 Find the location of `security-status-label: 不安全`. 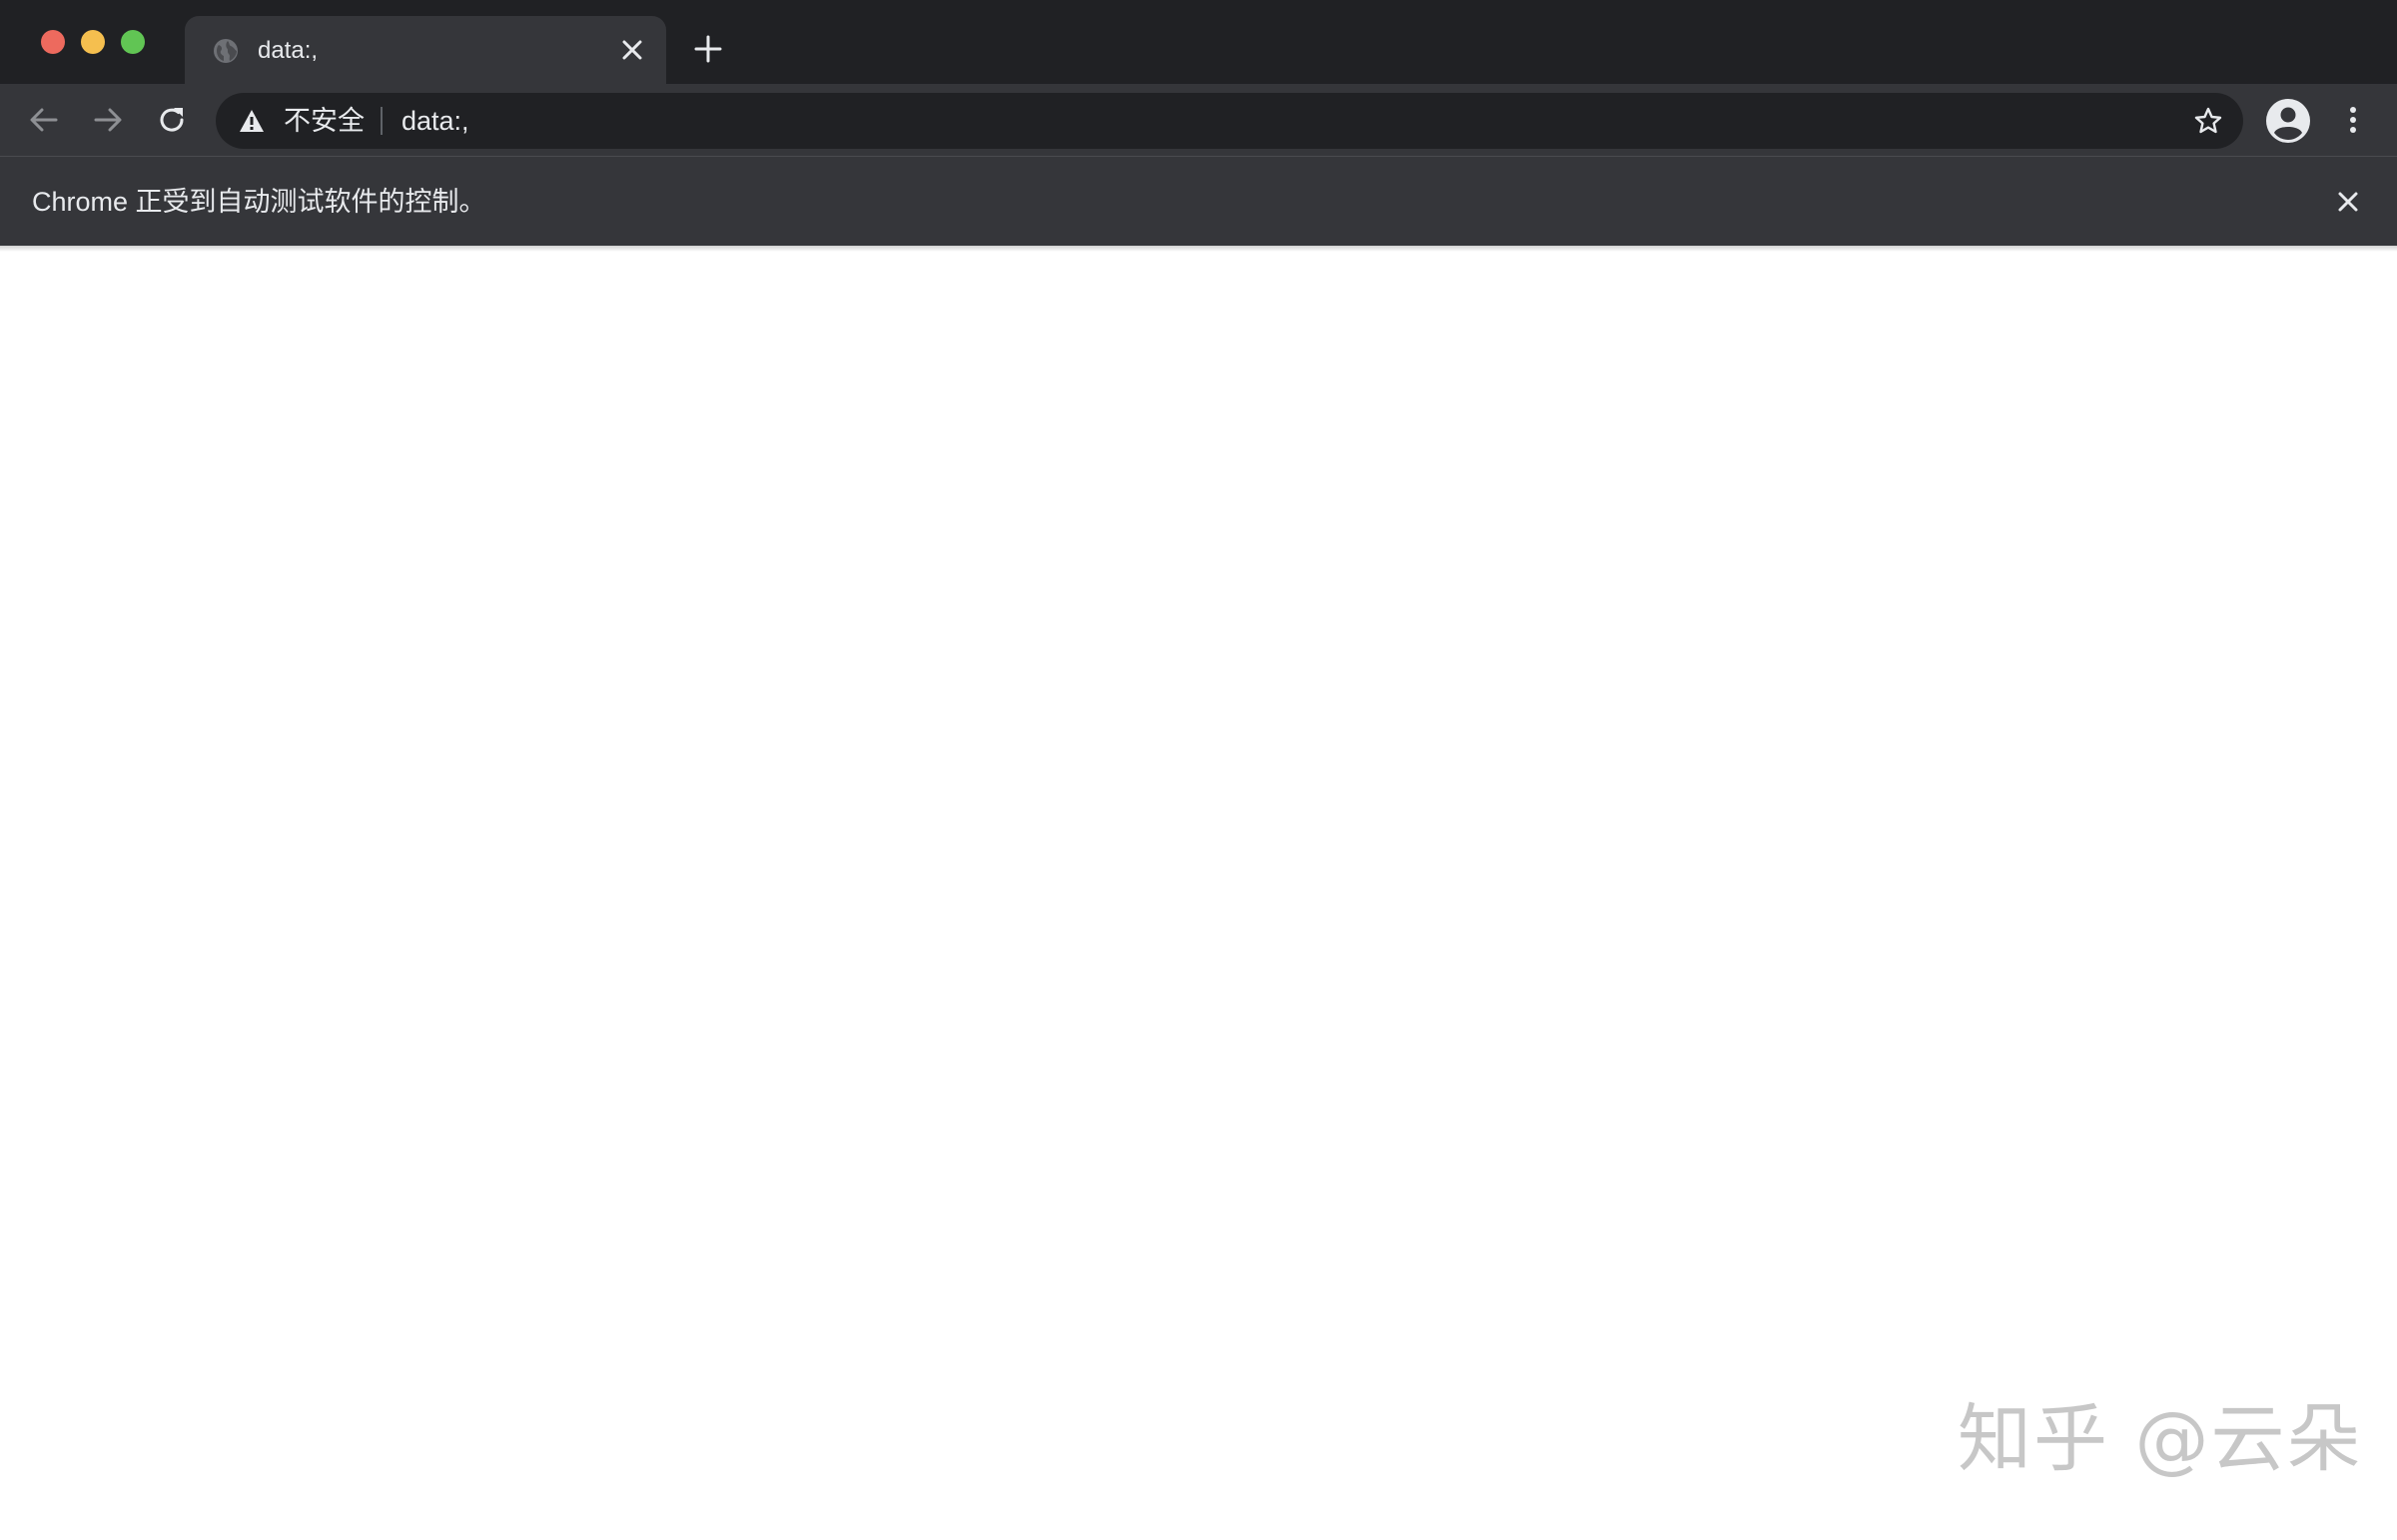

security-status-label: 不安全 is located at coordinates (325, 121).